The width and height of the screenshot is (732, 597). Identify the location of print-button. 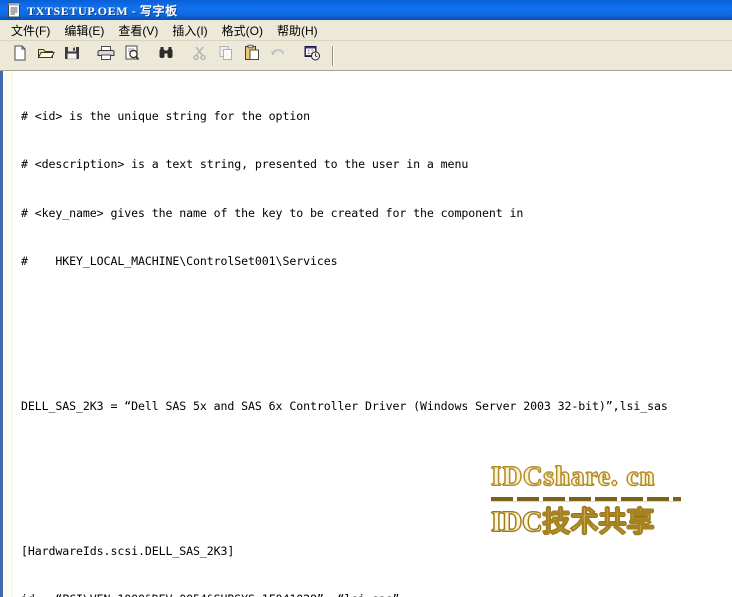
(106, 55).